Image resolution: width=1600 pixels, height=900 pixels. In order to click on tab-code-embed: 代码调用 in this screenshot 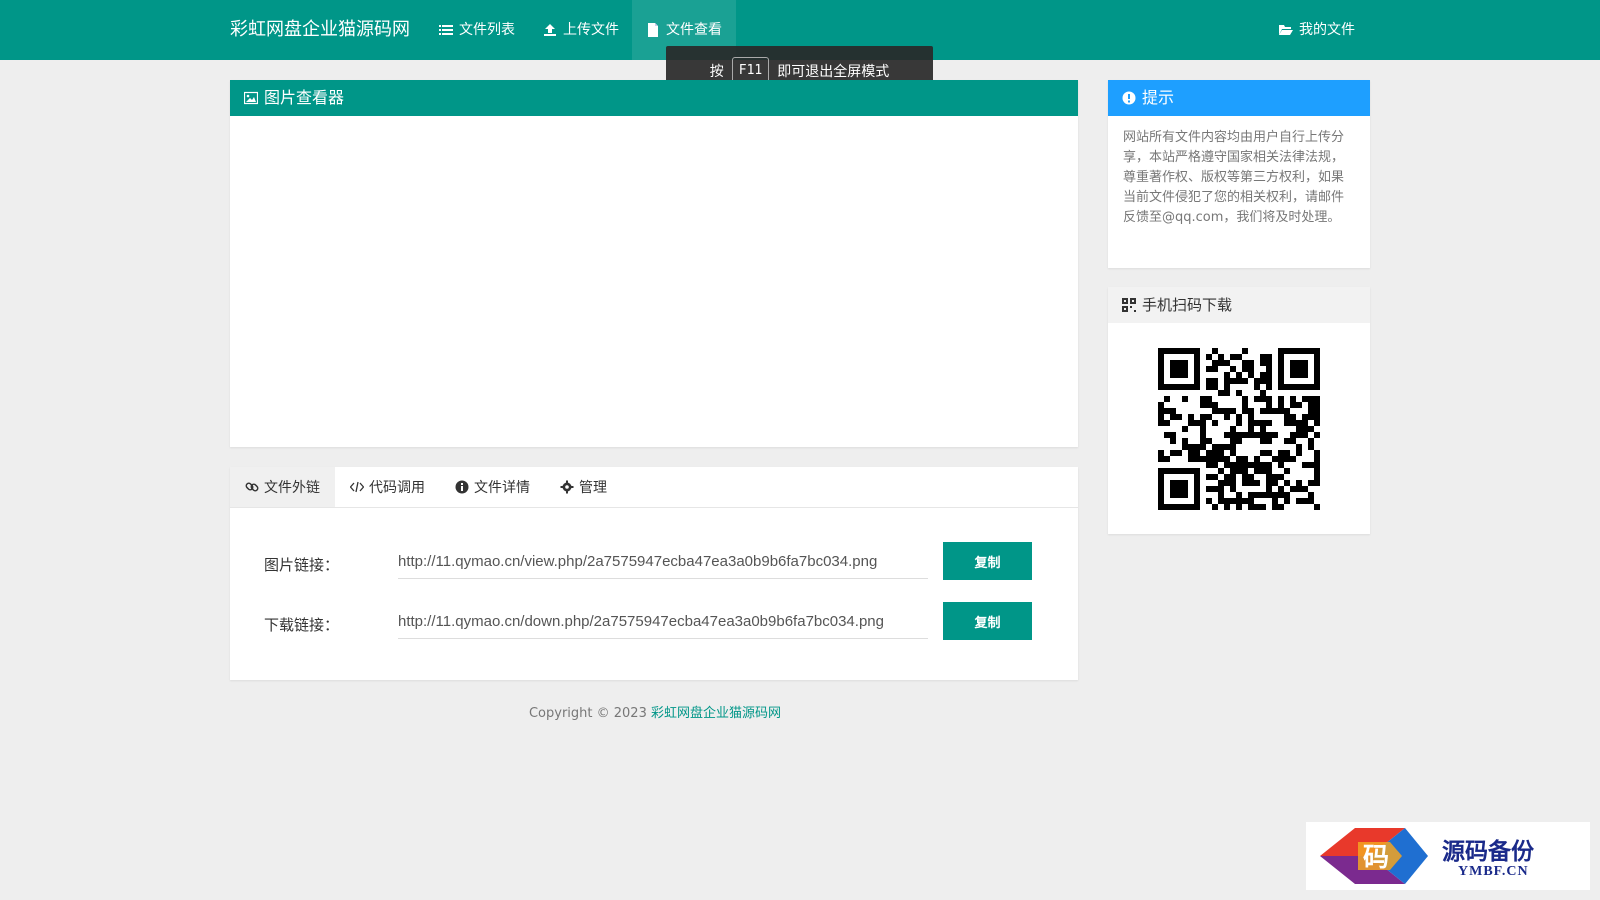, I will do `click(387, 487)`.